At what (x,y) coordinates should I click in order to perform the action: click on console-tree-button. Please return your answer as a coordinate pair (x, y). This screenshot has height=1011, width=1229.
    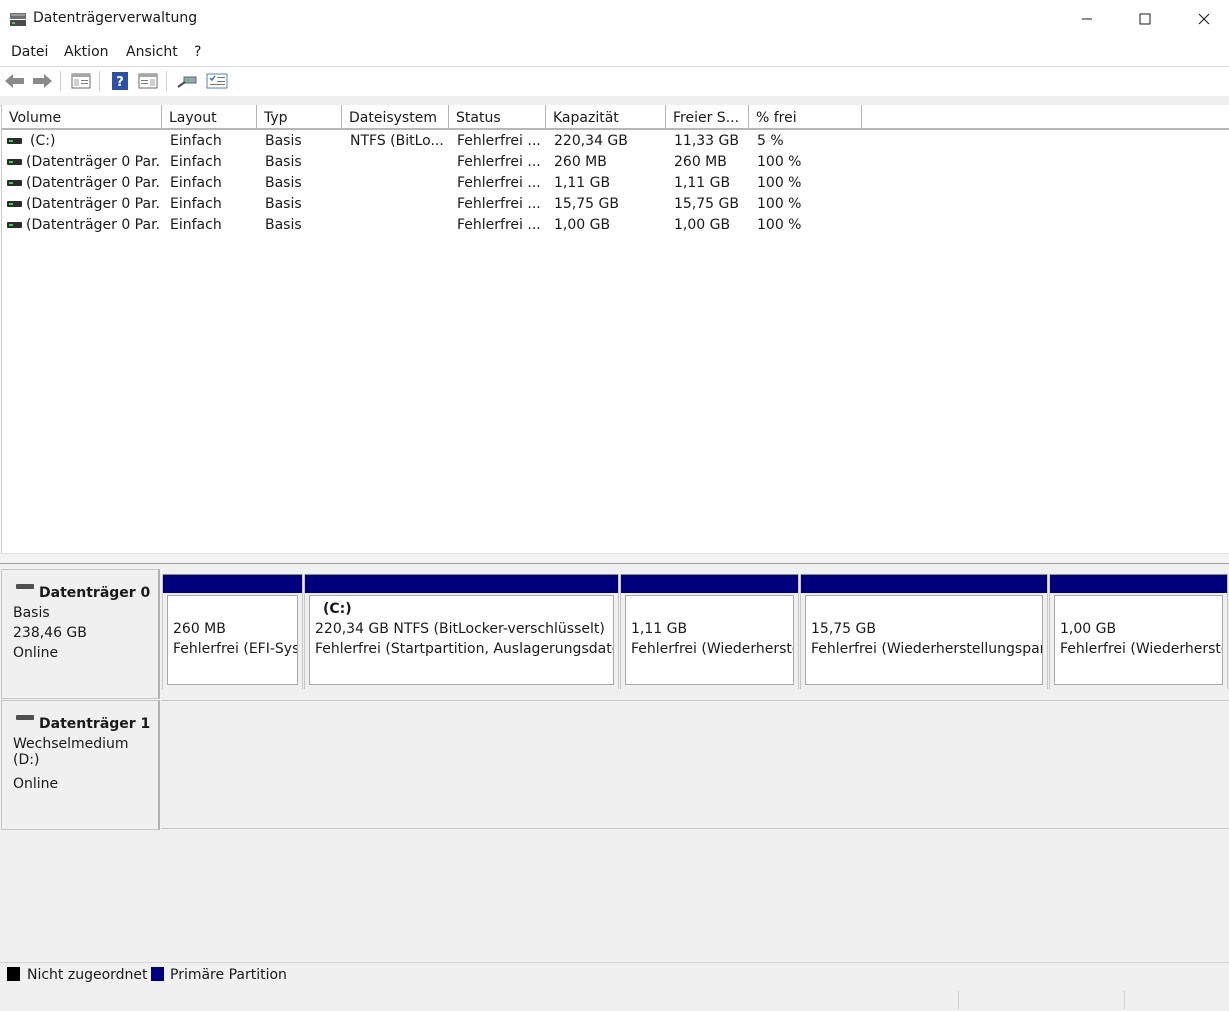
    Looking at the image, I should click on (81, 81).